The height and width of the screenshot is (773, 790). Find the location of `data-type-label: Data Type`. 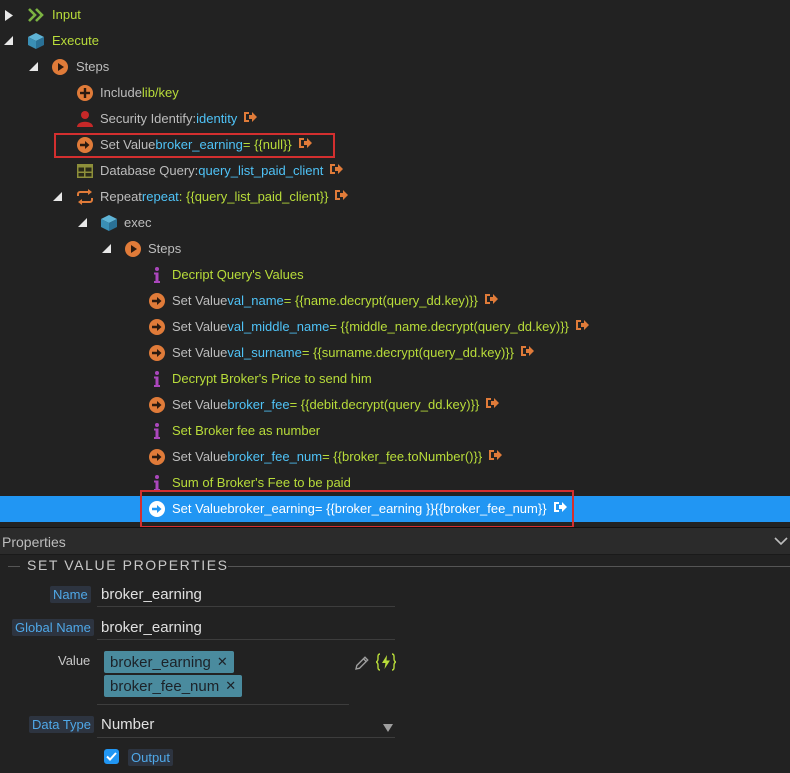

data-type-label: Data Type is located at coordinates (62, 724).